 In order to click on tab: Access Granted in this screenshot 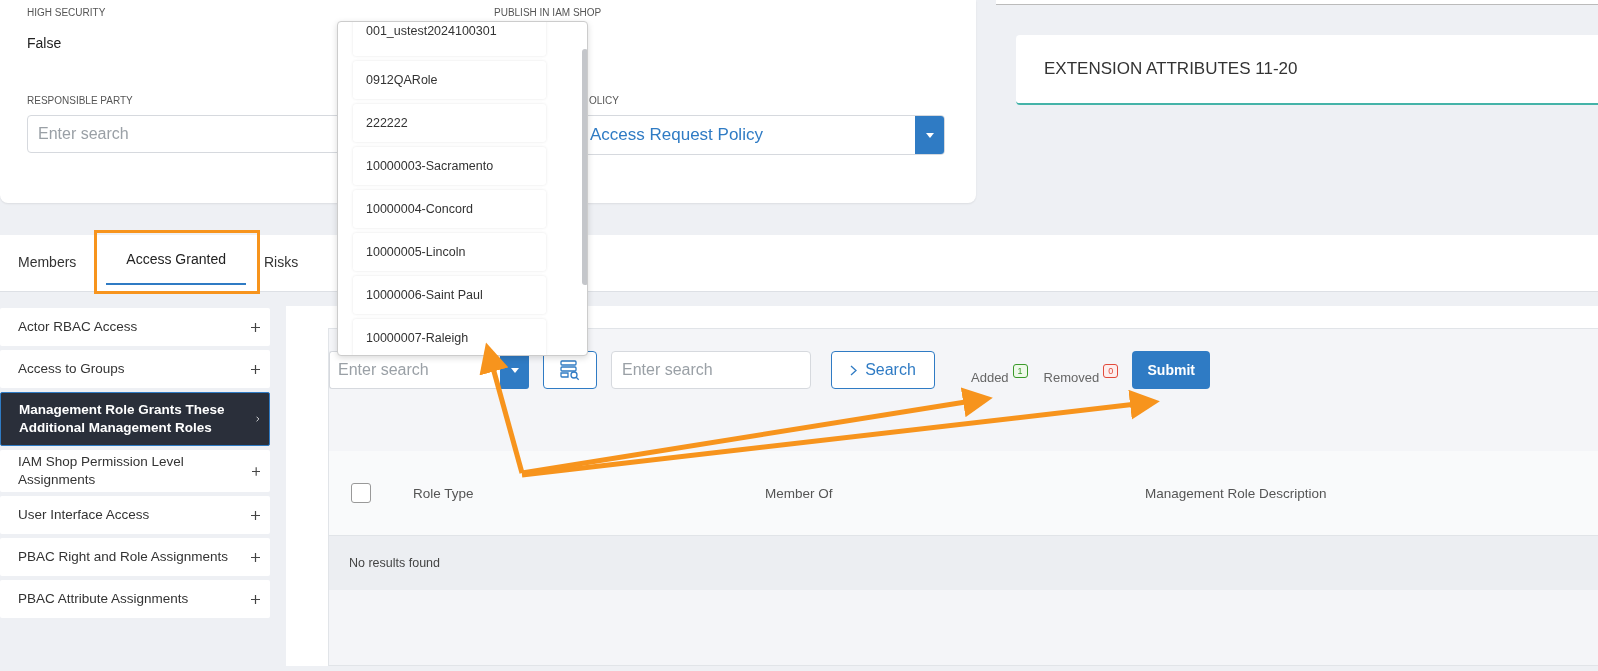, I will do `click(176, 260)`.